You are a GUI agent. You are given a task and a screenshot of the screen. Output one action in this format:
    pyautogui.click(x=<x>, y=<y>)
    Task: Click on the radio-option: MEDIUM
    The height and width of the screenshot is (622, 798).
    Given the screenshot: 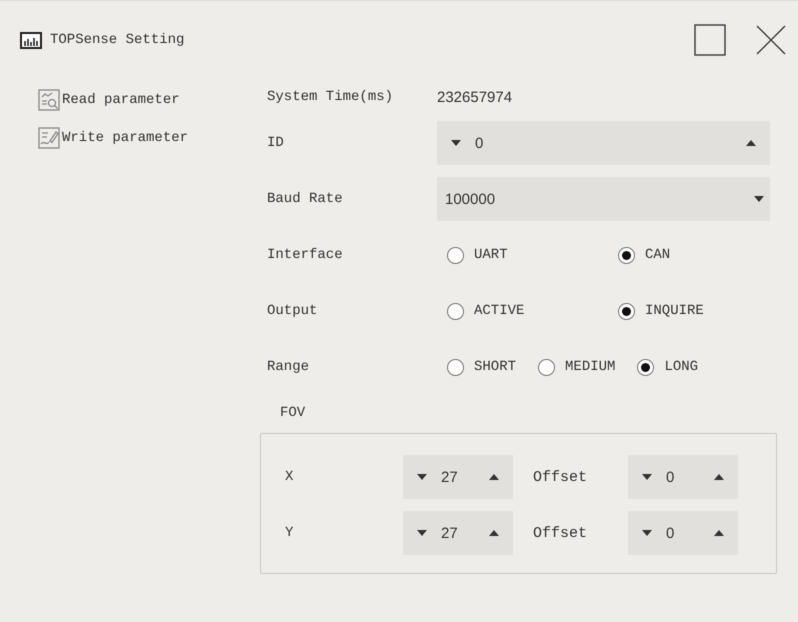 What is the action you would take?
    pyautogui.click(x=572, y=367)
    